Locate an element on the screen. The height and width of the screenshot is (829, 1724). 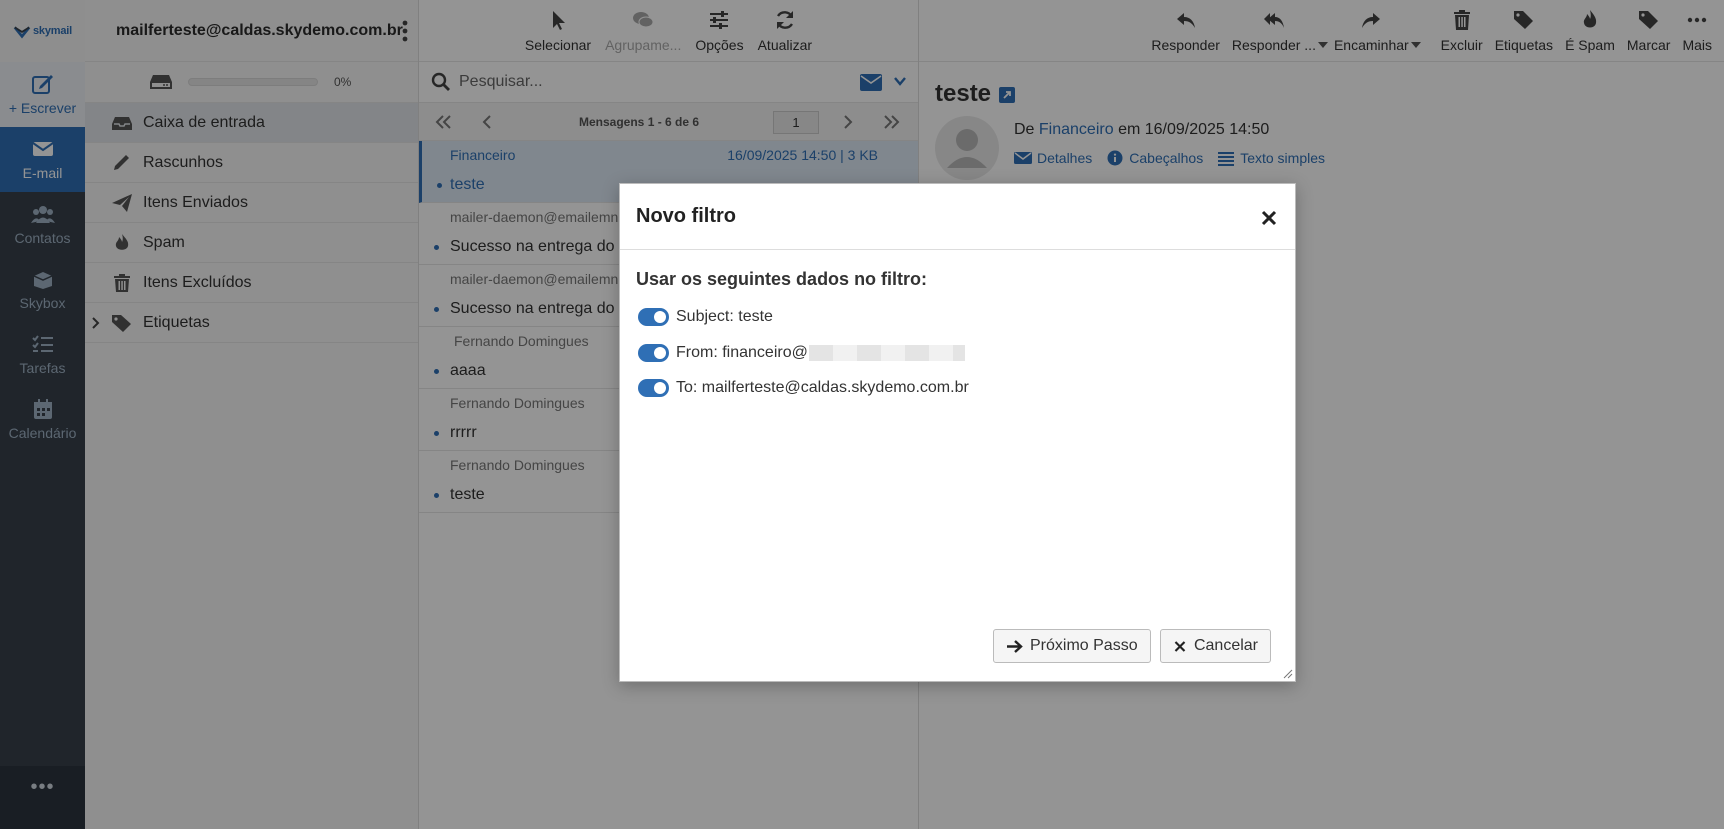
rule-label: To: mailferteste@caldas.skydemo.com.br is located at coordinates (822, 387).